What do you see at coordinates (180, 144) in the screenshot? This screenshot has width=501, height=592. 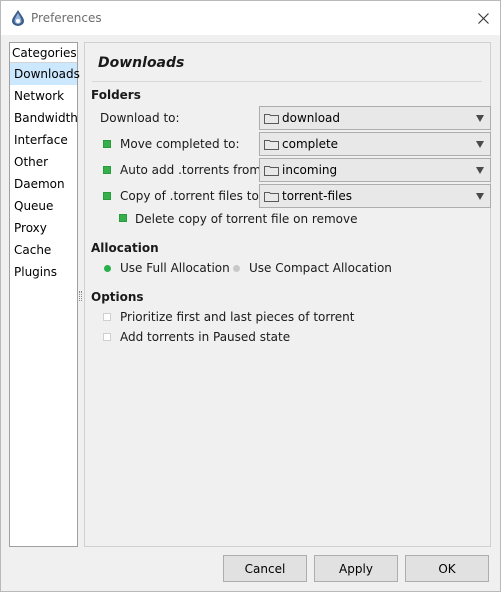 I see `move-completed-label: Move completed to:` at bounding box center [180, 144].